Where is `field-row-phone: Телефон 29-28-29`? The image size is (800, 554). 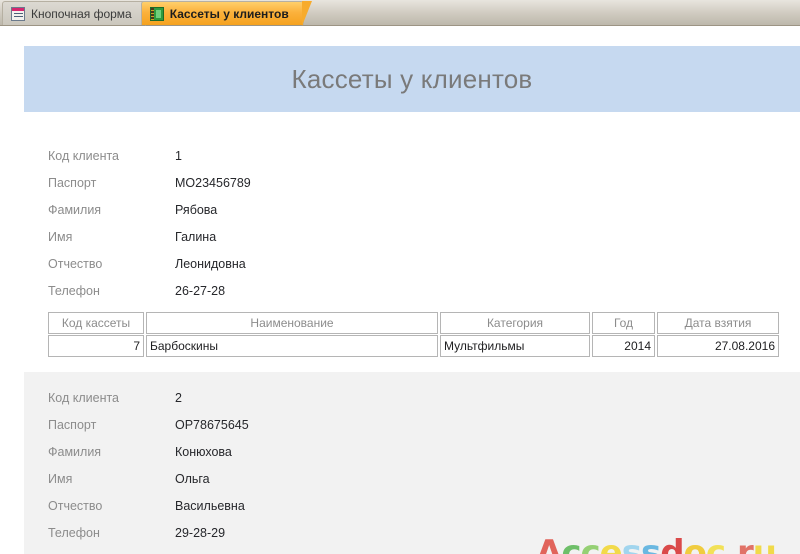 field-row-phone: Телефон 29-28-29 is located at coordinates (424, 532).